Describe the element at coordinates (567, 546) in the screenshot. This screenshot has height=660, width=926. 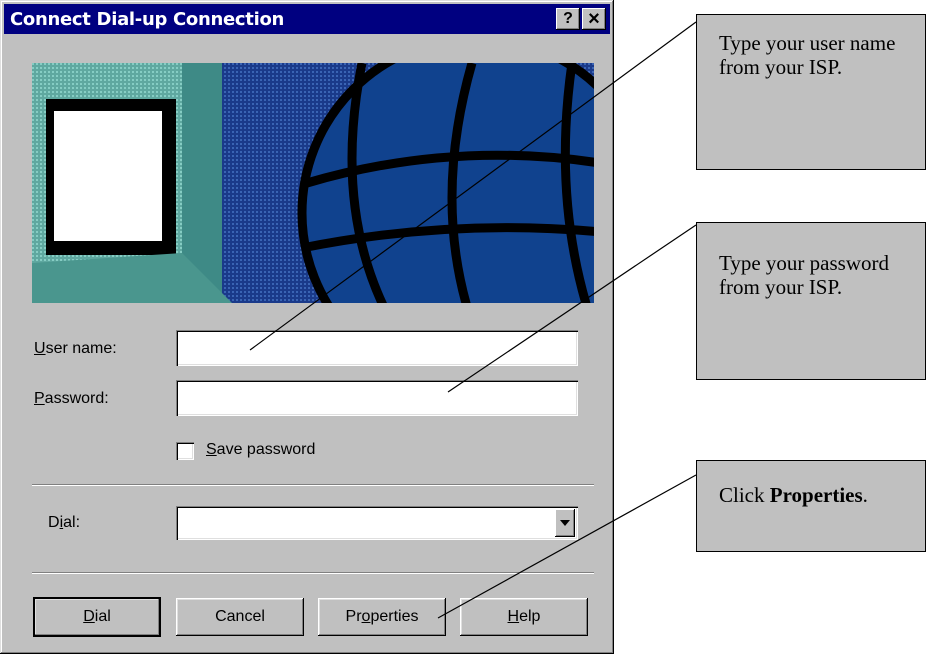
I see `pointer-line-properties` at that location.